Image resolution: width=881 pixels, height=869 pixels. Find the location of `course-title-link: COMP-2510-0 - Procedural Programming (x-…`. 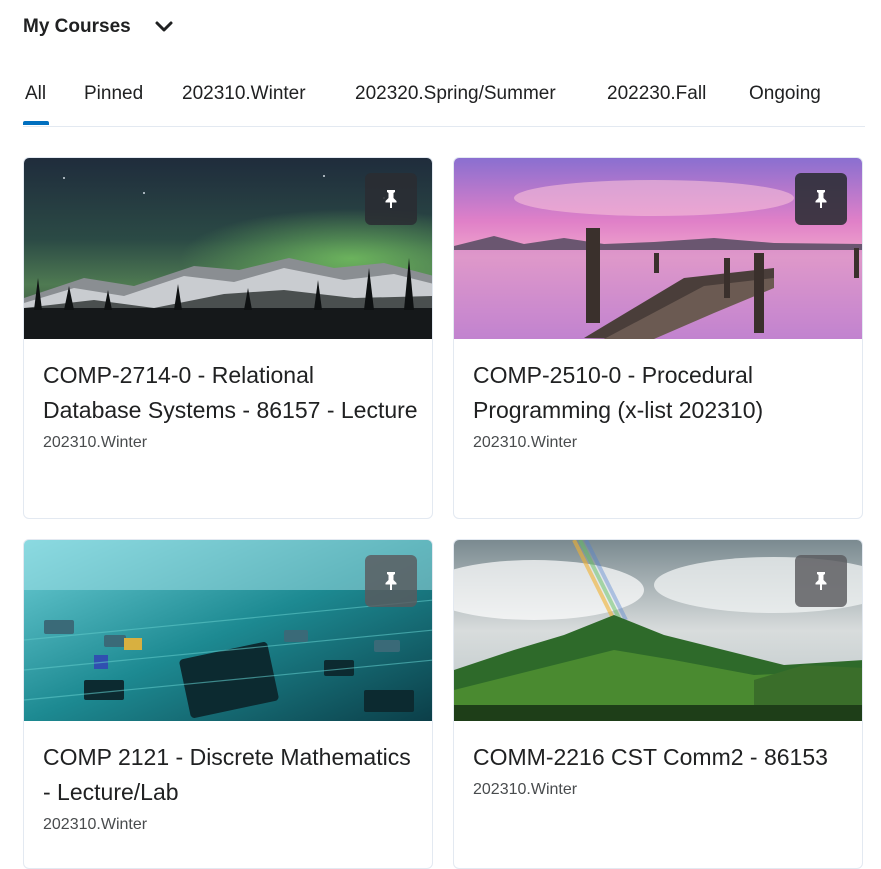

course-title-link: COMP-2510-0 - Procedural Programming (x-… is located at coordinates (660, 393).